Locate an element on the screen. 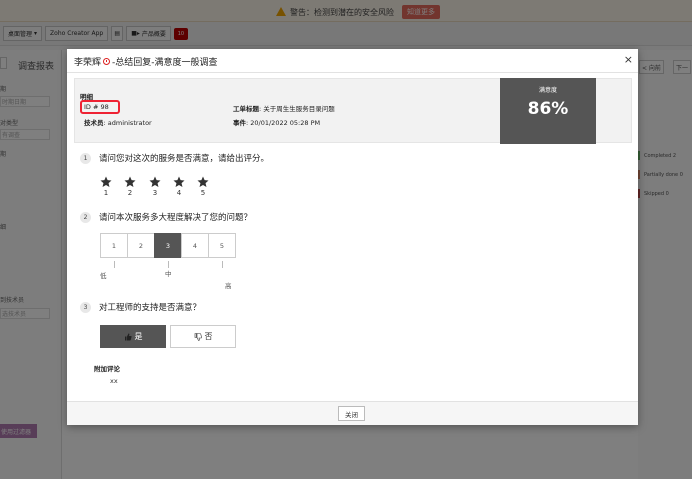  dialog-footer: 关闭 is located at coordinates (352, 413).